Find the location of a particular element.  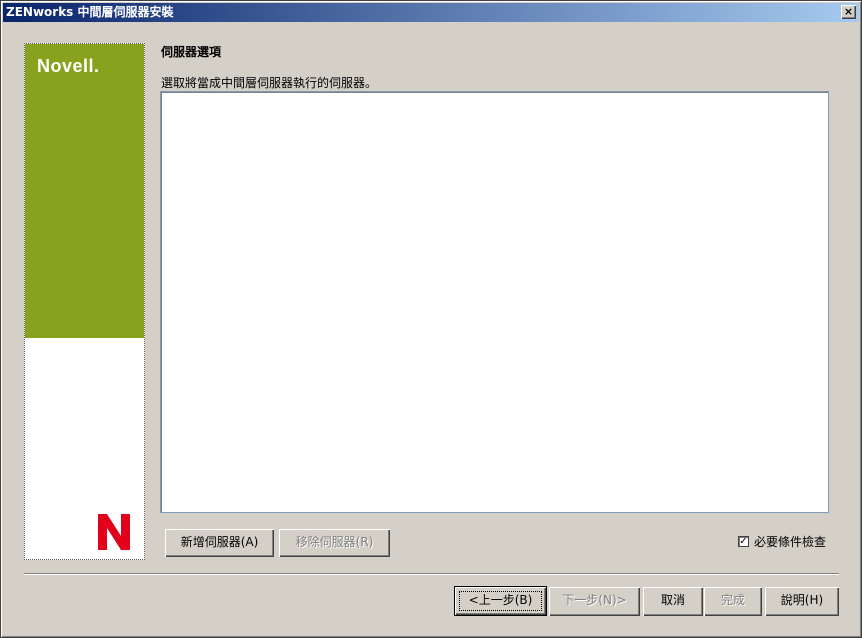

title-bar: ZENworks 中間層伺服器安裝 × is located at coordinates (431, 12).